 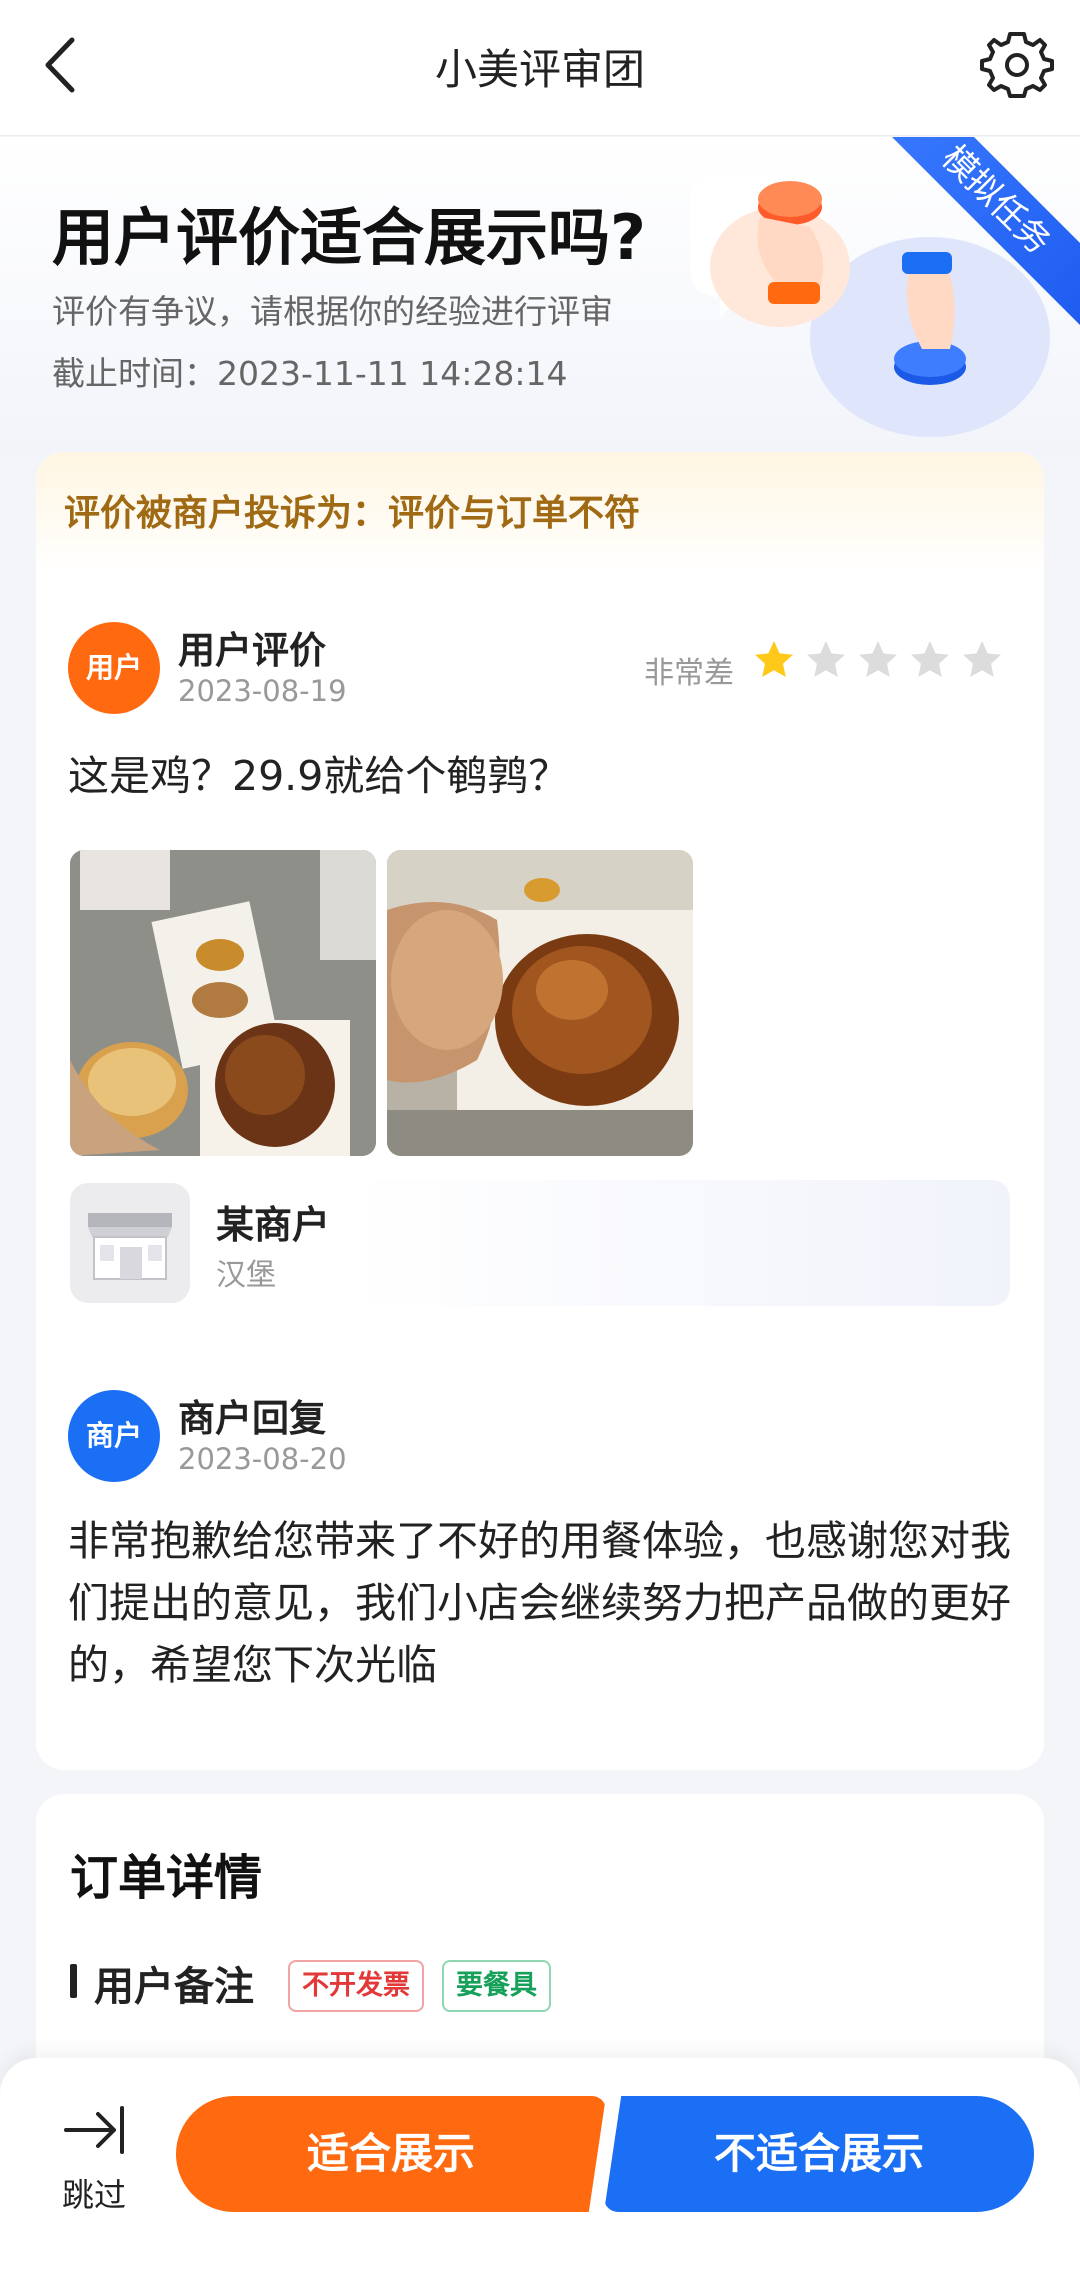 What do you see at coordinates (174, 1987) in the screenshot?
I see `remark-label: 用户备注` at bounding box center [174, 1987].